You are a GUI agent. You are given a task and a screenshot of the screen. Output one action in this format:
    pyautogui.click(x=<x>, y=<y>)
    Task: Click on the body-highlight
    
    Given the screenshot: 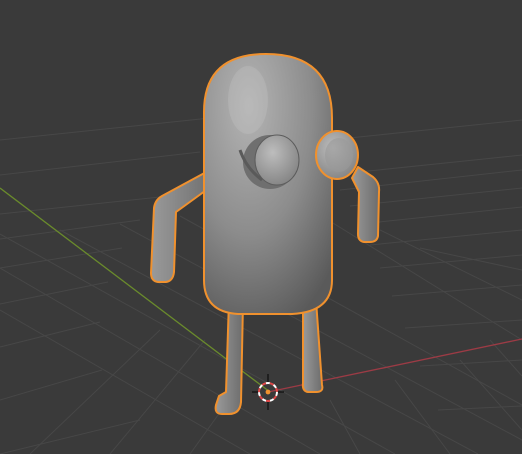 What is the action you would take?
    pyautogui.click(x=248, y=100)
    